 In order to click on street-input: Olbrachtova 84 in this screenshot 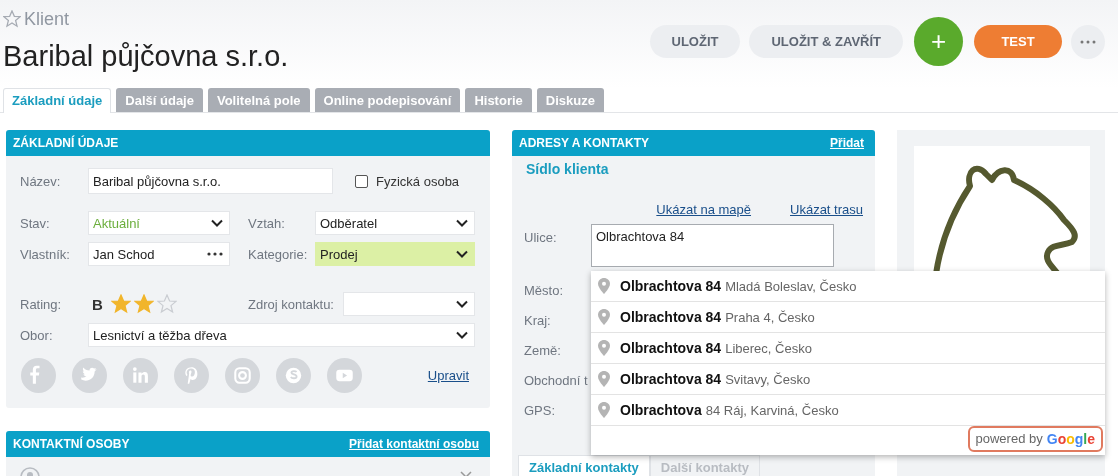, I will do `click(712, 245)`.